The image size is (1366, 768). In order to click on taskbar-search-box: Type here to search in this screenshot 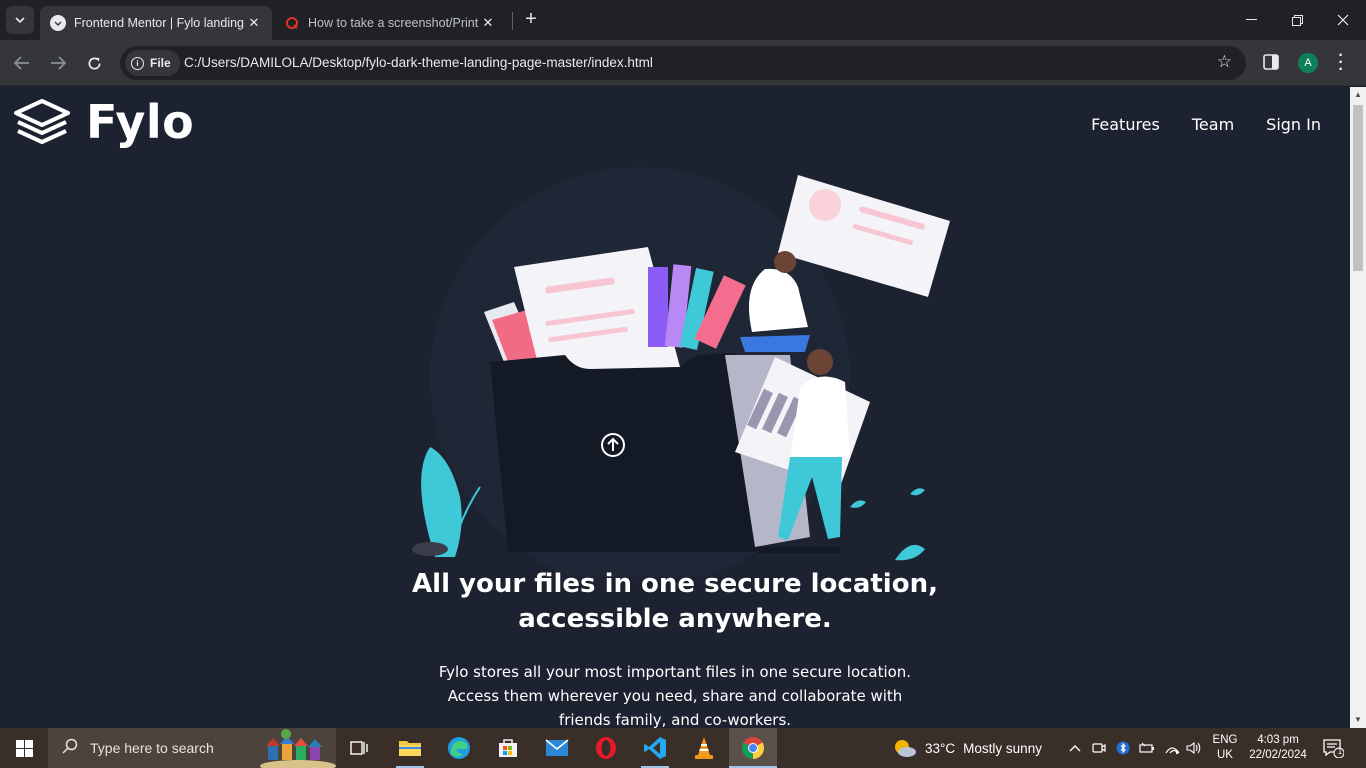, I will do `click(192, 748)`.